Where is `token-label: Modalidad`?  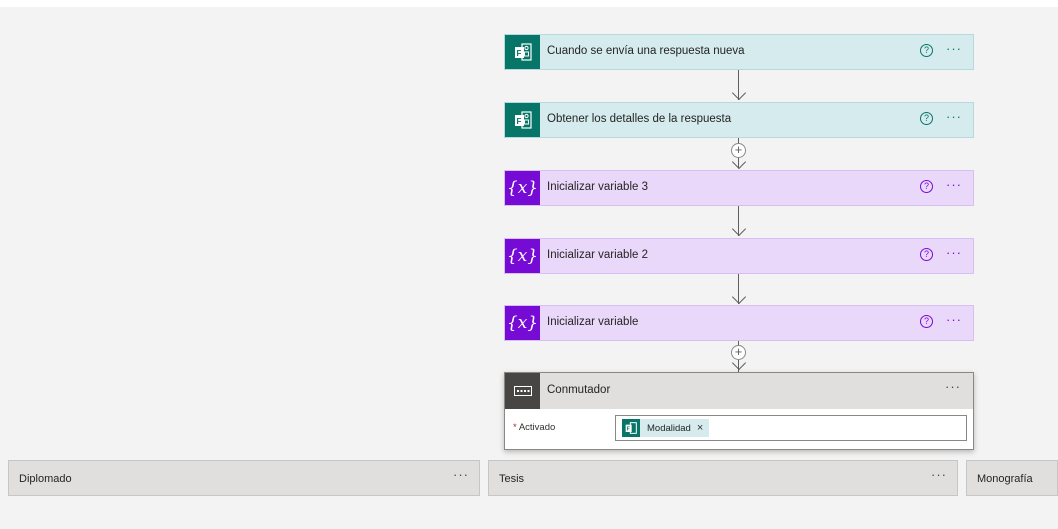
token-label: Modalidad is located at coordinates (669, 428).